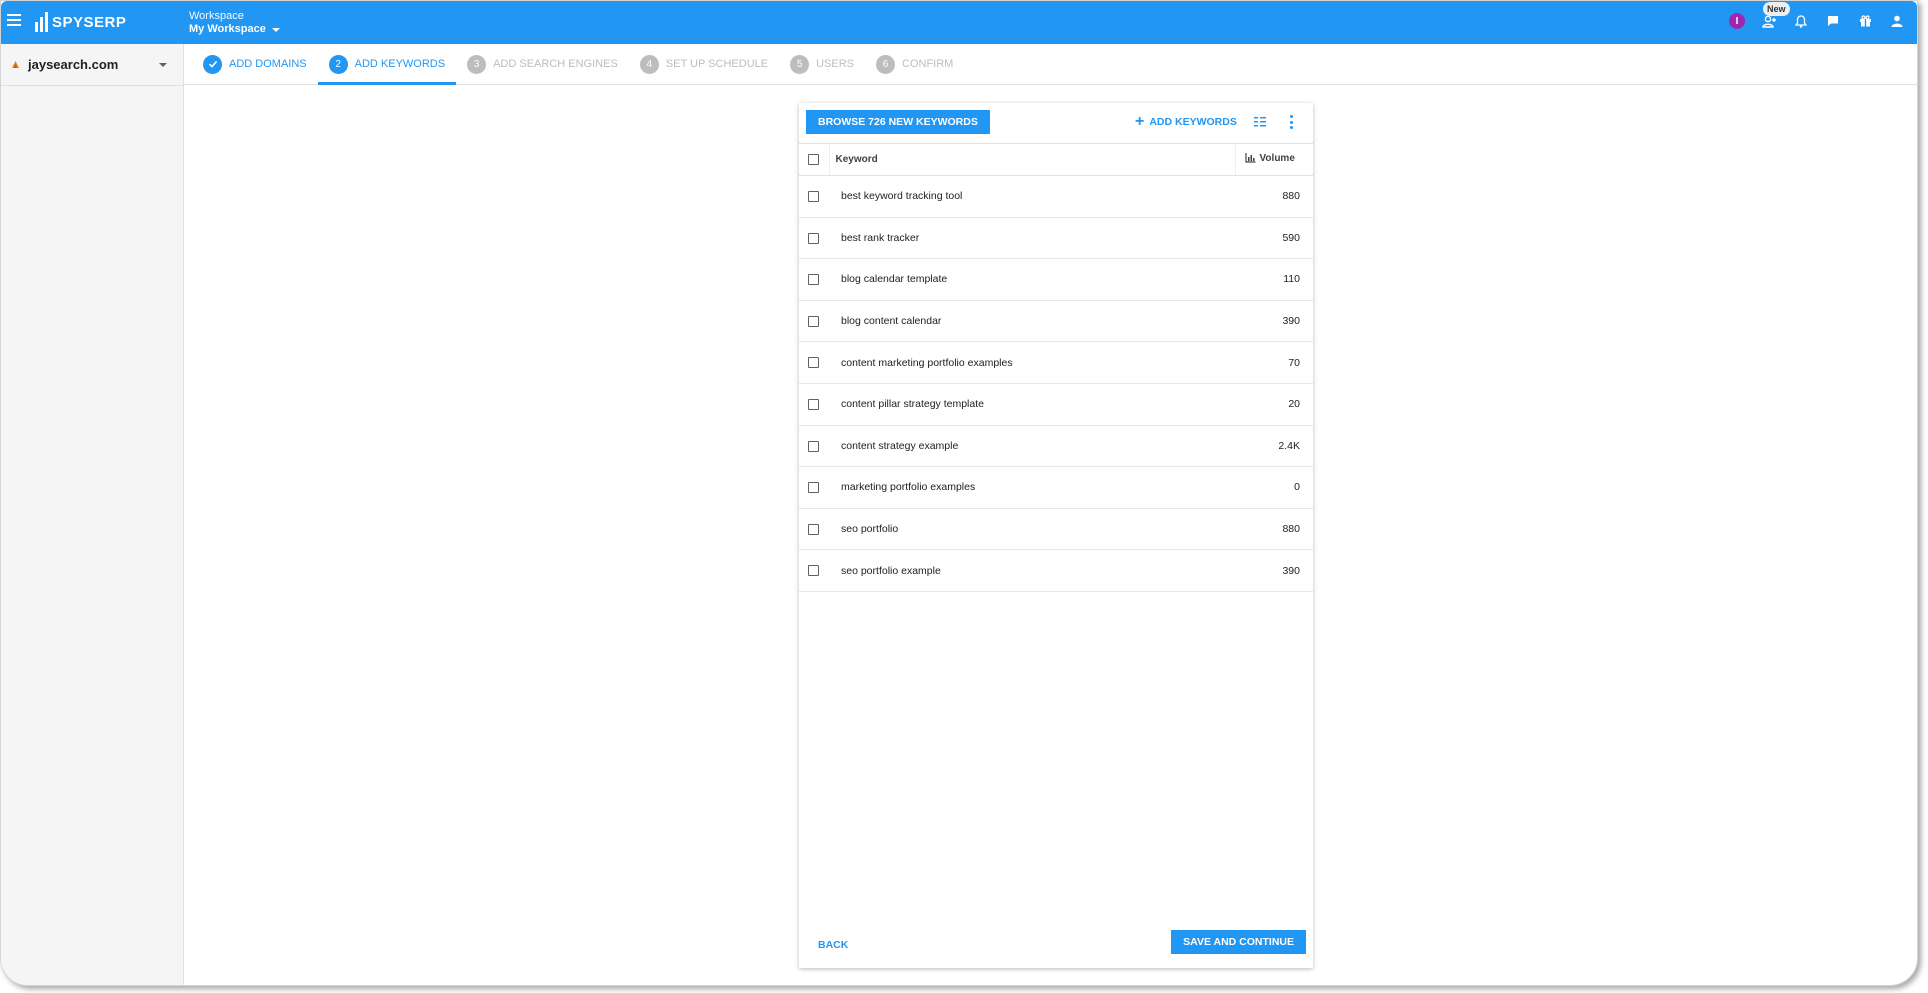  I want to click on table-row: seo portfolio 880, so click(1056, 529).